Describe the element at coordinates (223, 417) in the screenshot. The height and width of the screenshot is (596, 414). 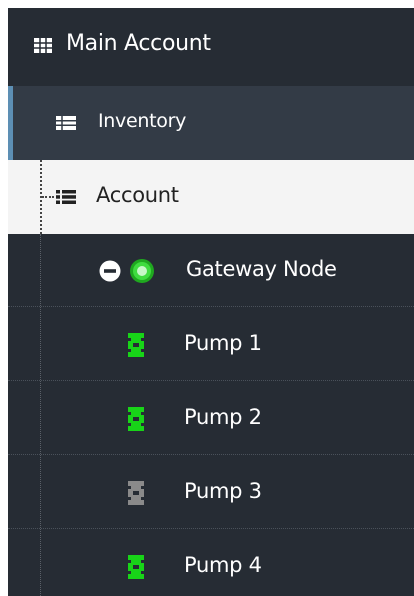
I see `tree-item-label: Pump 2` at that location.